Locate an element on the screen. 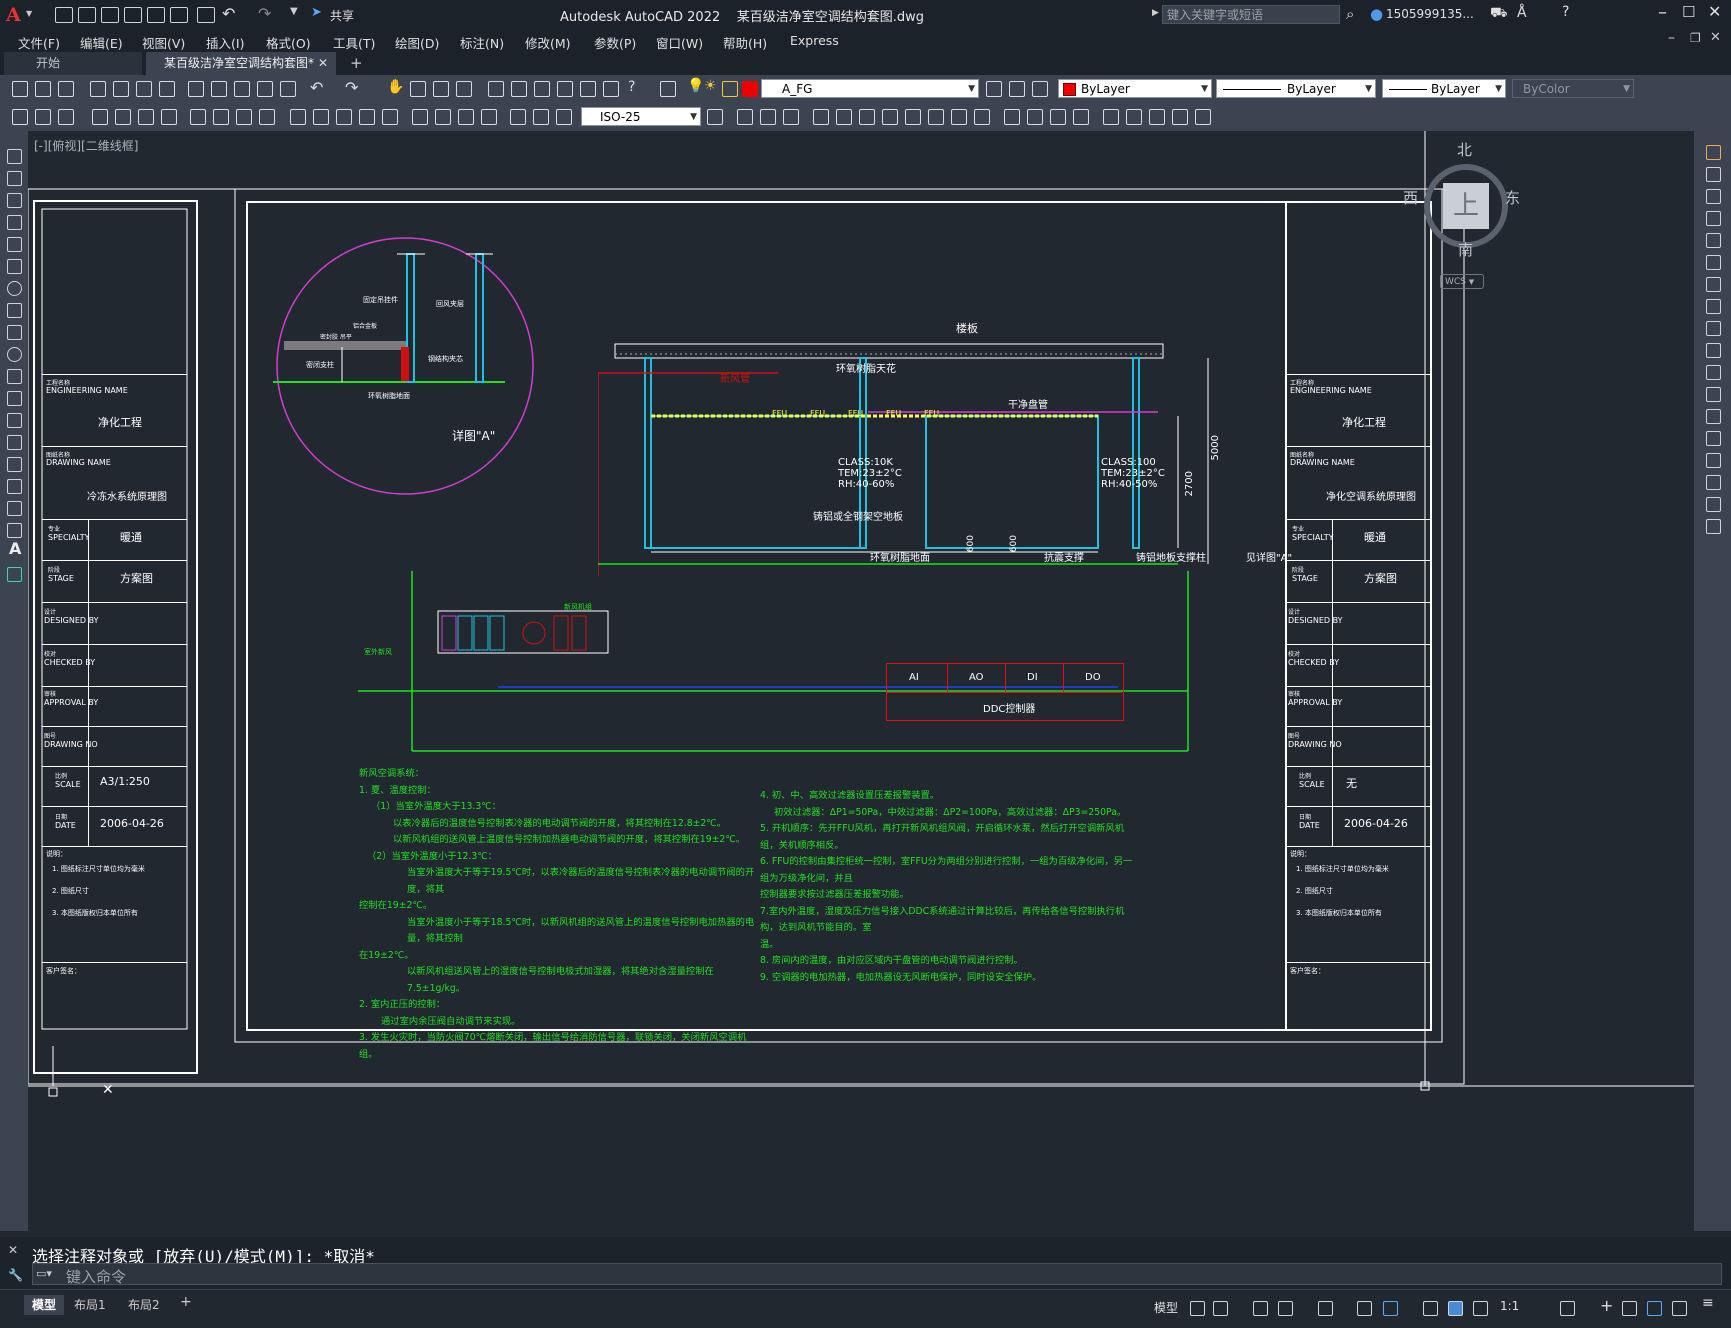  new-tab-plus-icon: + is located at coordinates (356, 63).